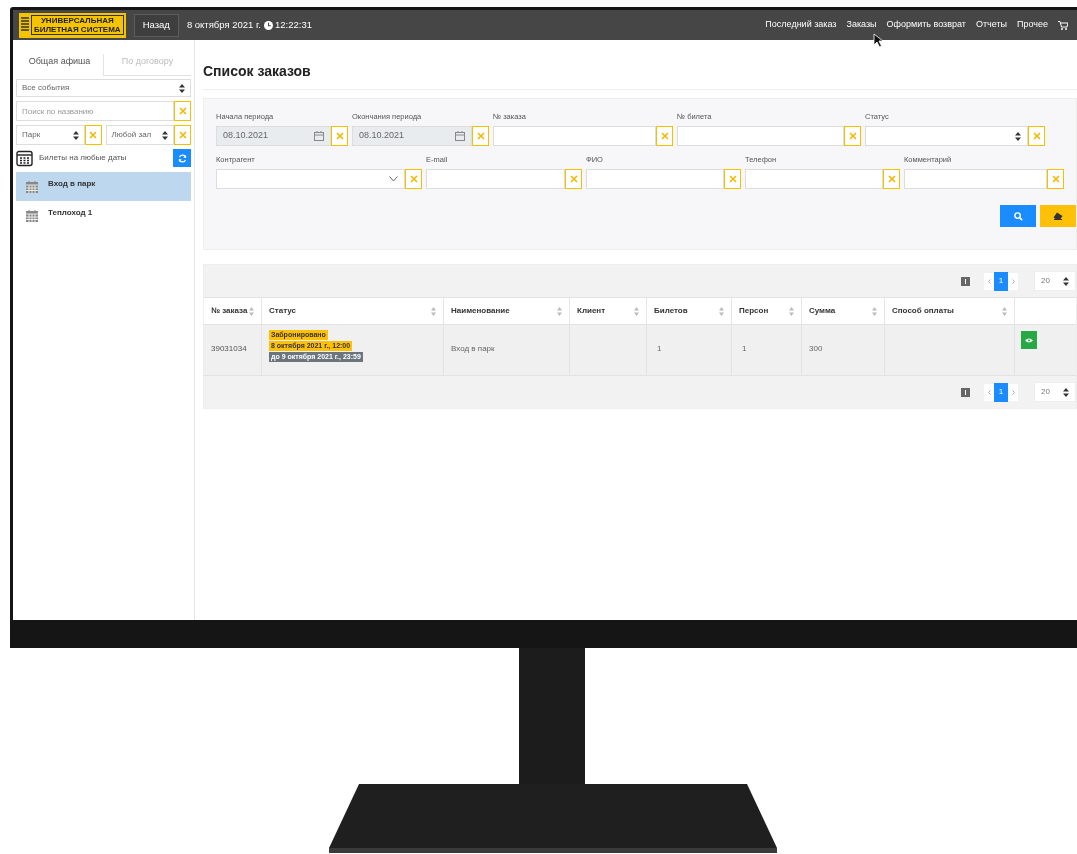  I want to click on view-button, so click(1029, 340).